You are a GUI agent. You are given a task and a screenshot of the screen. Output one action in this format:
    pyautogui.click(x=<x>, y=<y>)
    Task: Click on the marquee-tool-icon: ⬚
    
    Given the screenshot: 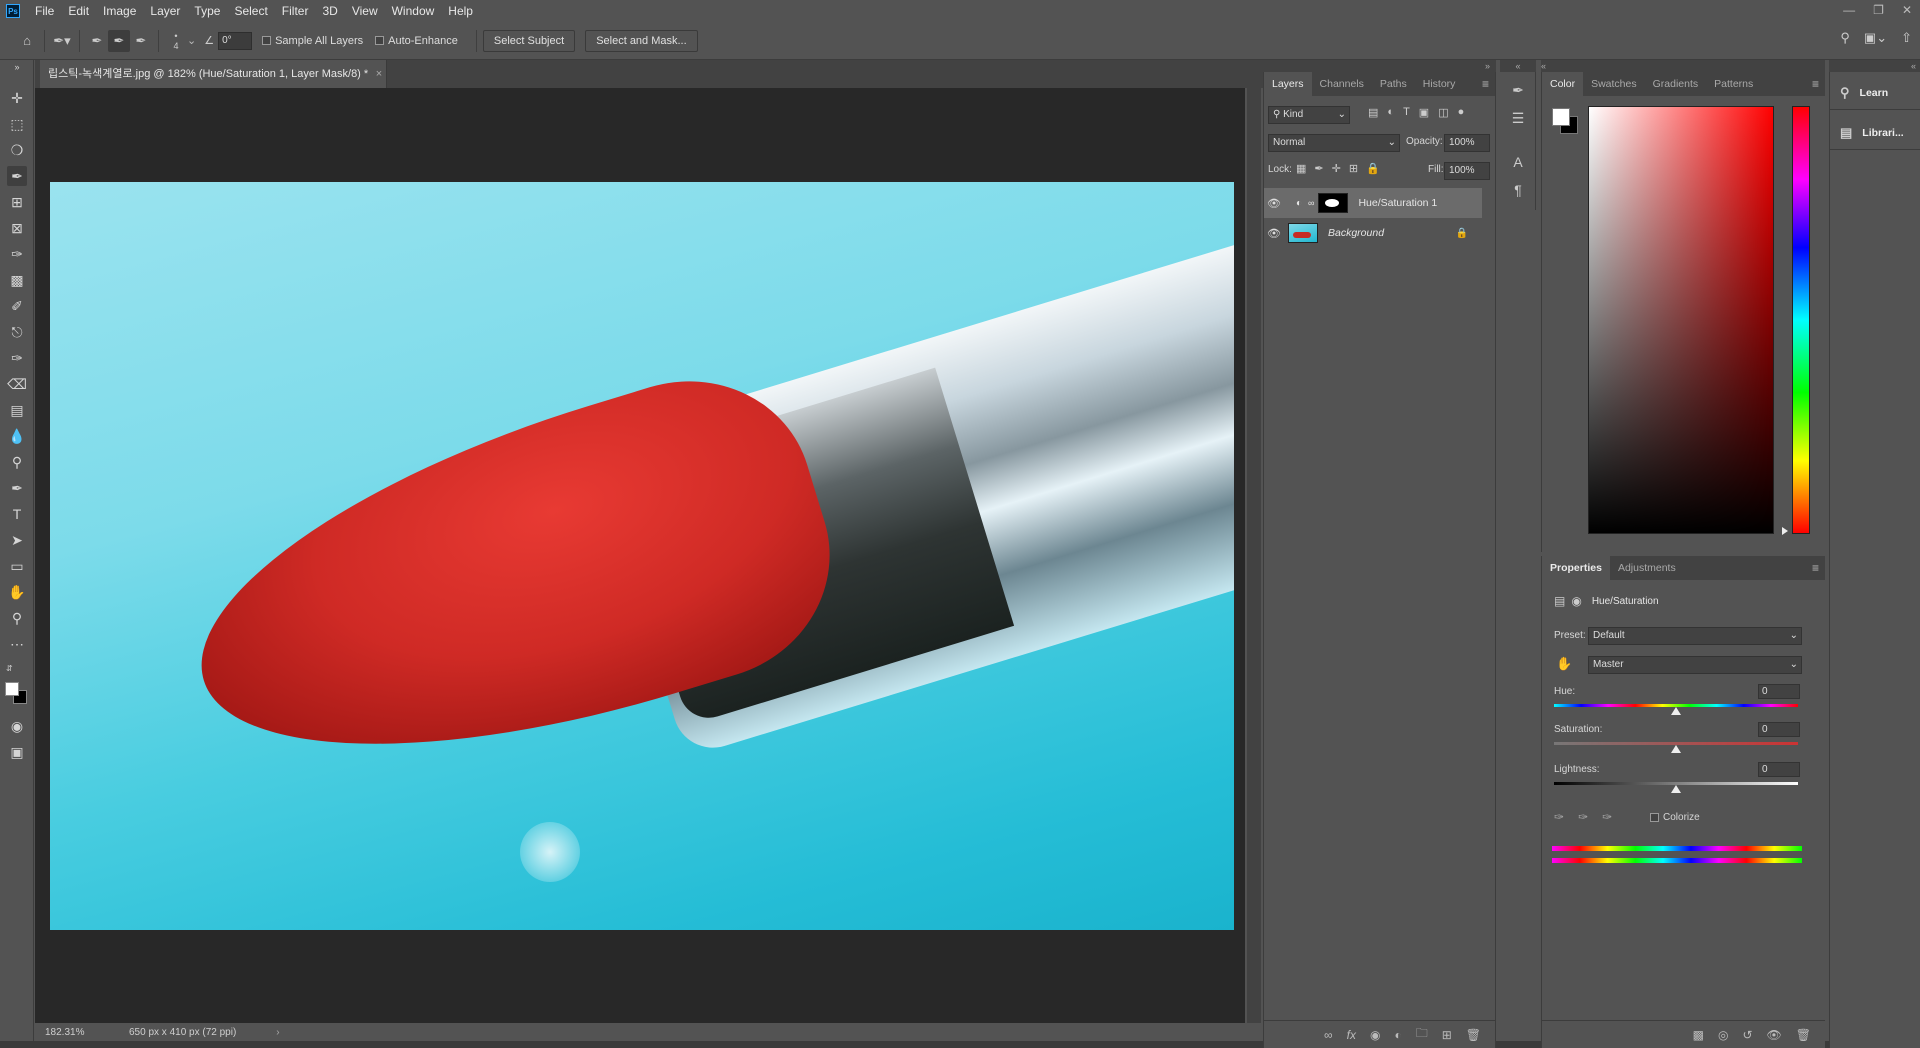 What is the action you would take?
    pyautogui.click(x=17, y=124)
    